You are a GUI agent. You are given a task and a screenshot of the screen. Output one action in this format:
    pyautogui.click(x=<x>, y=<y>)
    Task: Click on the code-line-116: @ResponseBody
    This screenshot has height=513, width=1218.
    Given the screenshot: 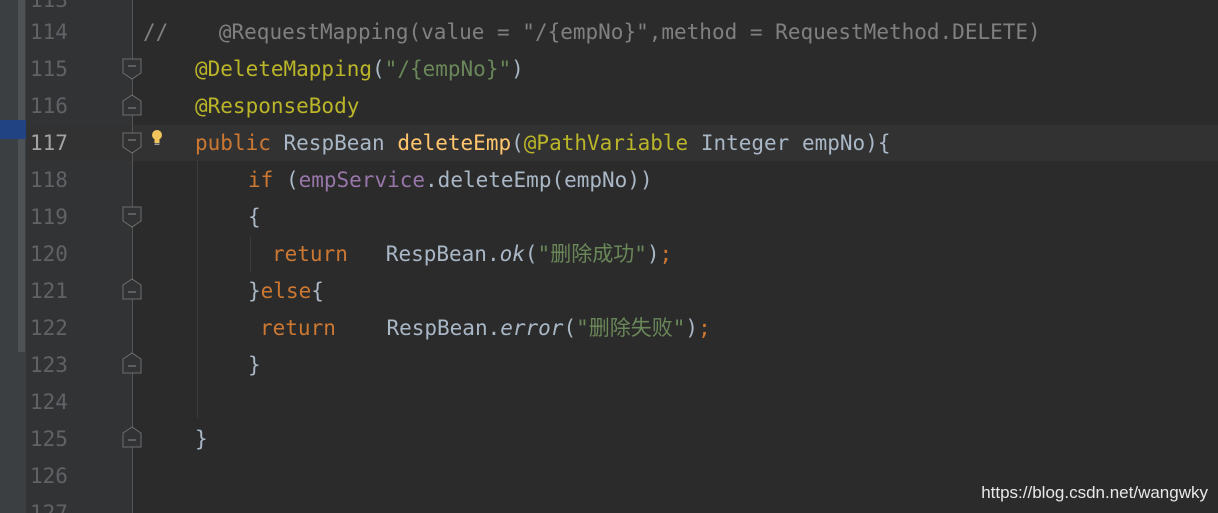 What is the action you would take?
    pyautogui.click(x=277, y=106)
    